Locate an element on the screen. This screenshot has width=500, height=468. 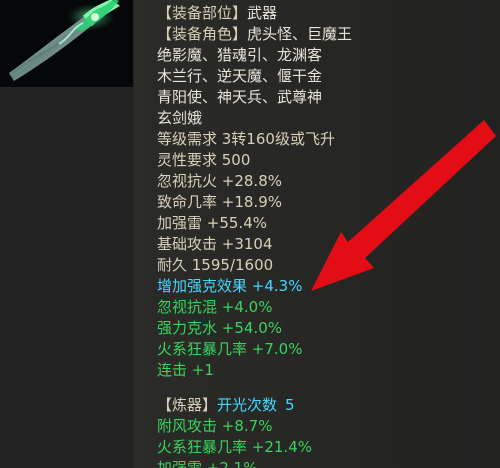
combo-line: 连击 +1 is located at coordinates (185, 370).